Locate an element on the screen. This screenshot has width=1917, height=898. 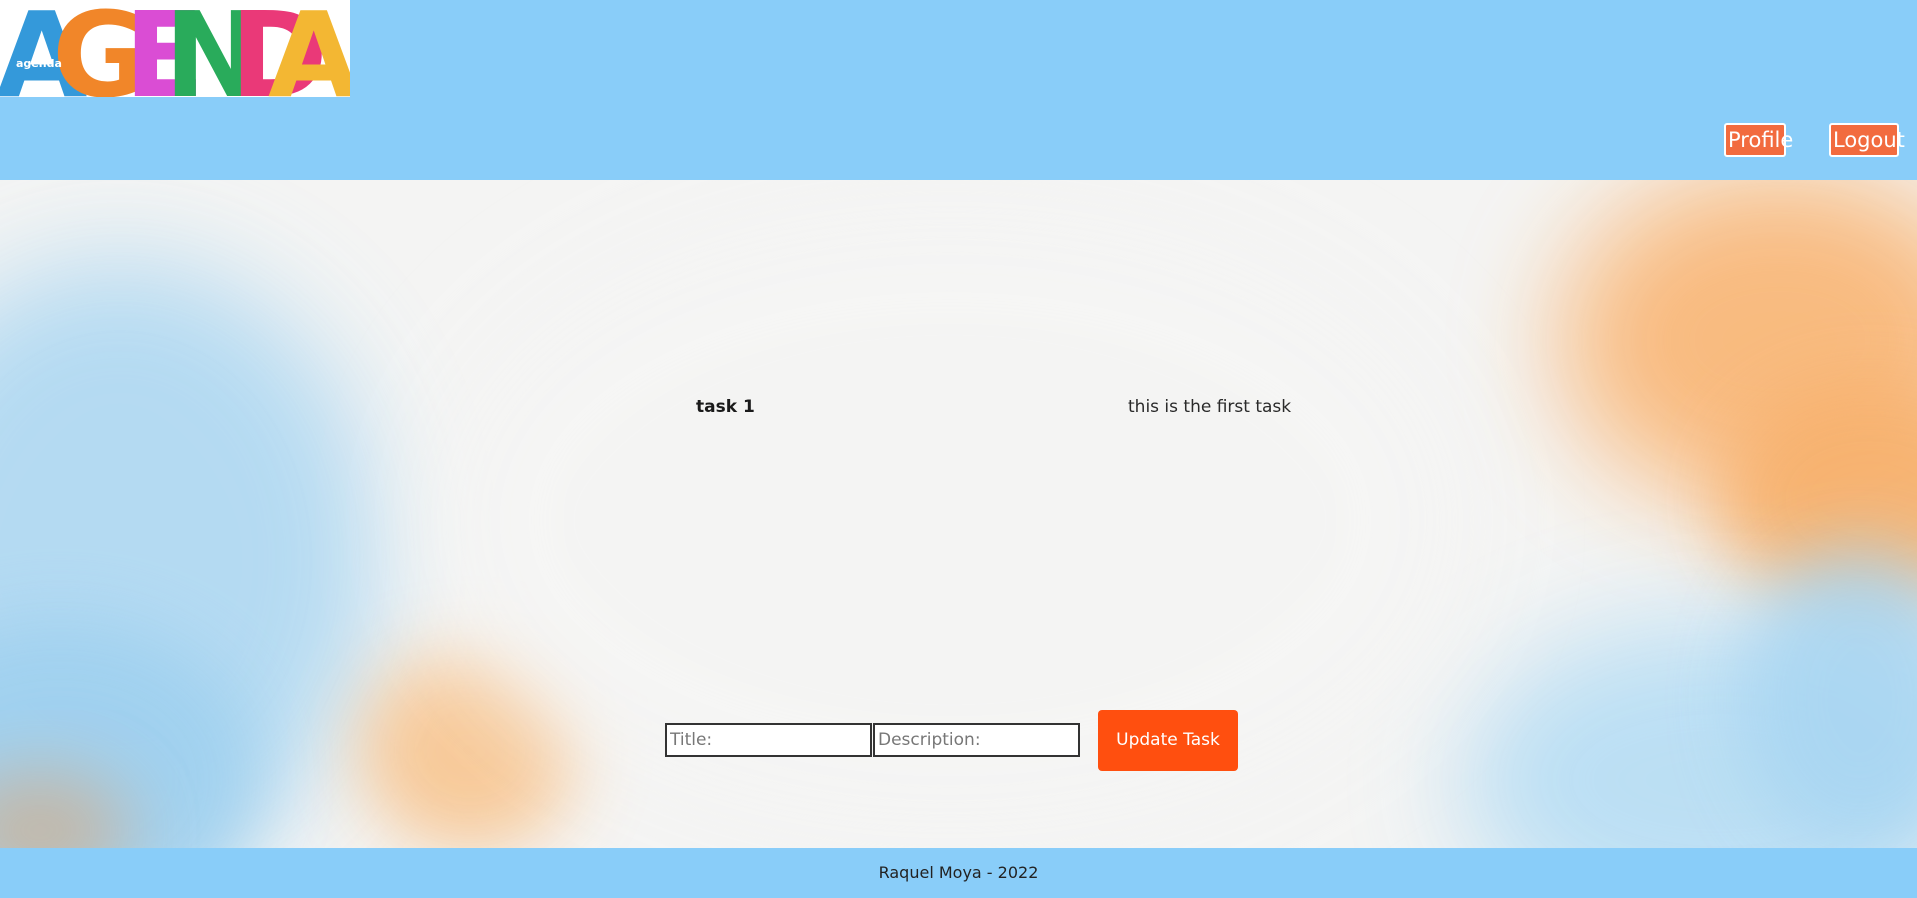
title-input is located at coordinates (768, 740).